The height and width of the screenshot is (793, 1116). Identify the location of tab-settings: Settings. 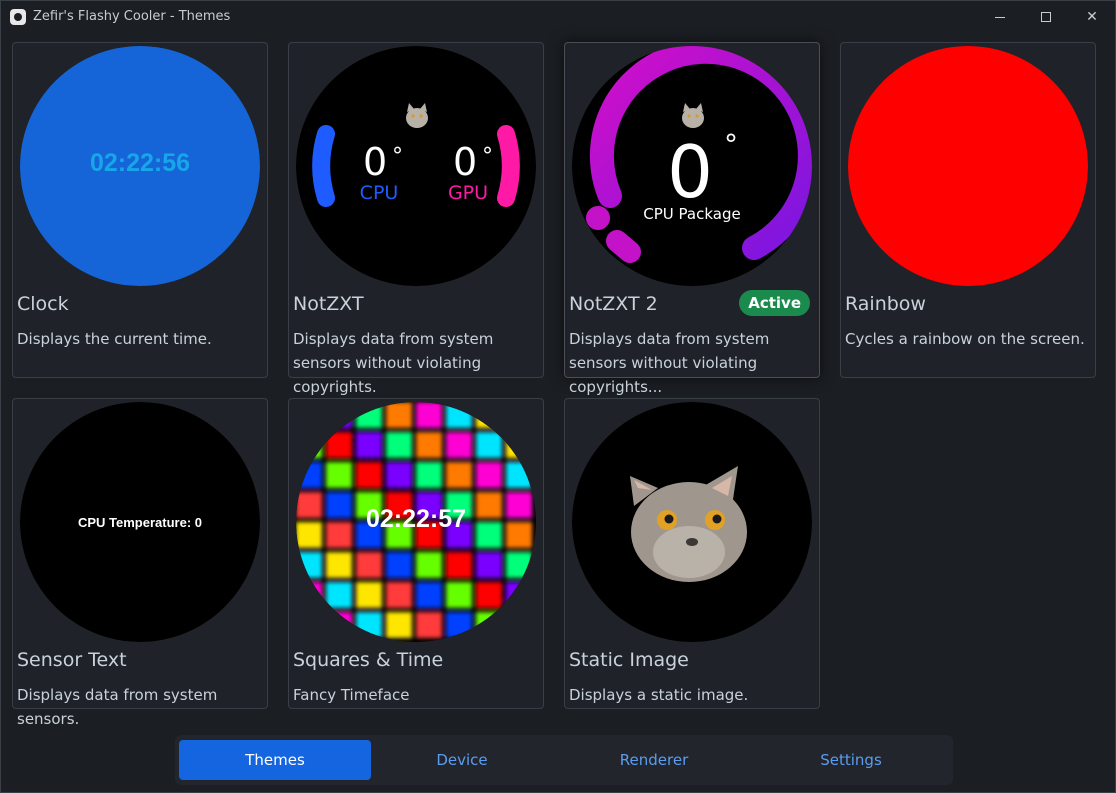
(851, 760).